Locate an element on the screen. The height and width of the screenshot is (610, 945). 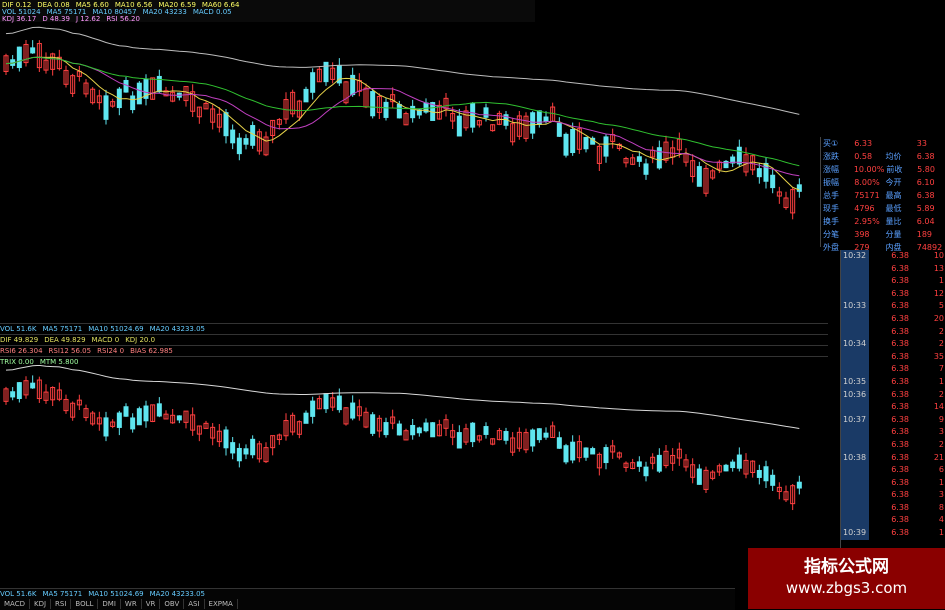
quote-value2: 6.38 is located at coordinates (925, 156).